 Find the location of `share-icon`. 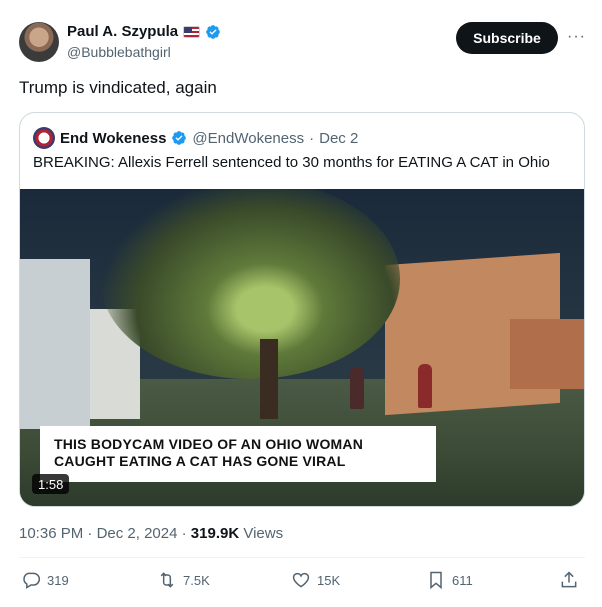

share-icon is located at coordinates (569, 579).